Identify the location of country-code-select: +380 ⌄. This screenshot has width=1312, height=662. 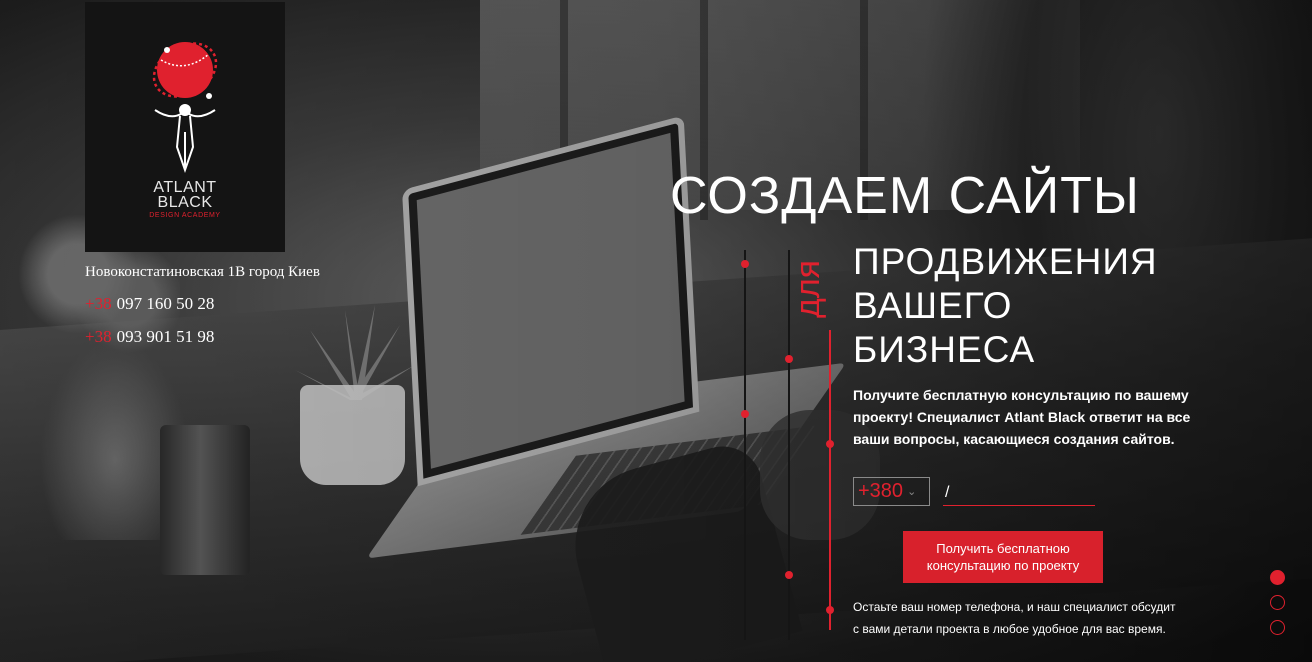
(891, 491).